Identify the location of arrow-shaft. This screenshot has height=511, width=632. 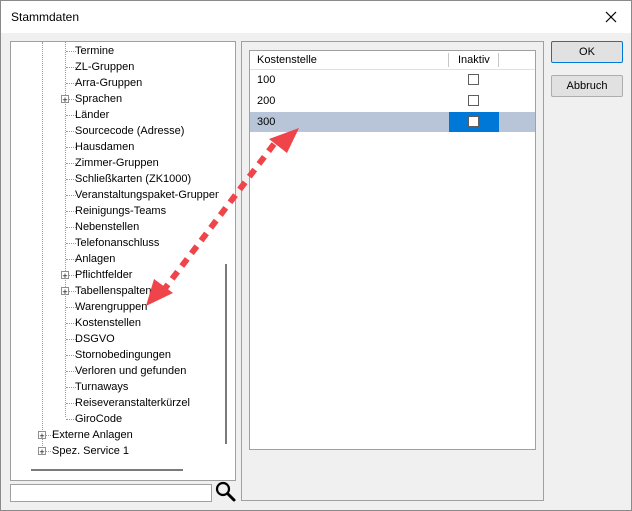
(218, 217).